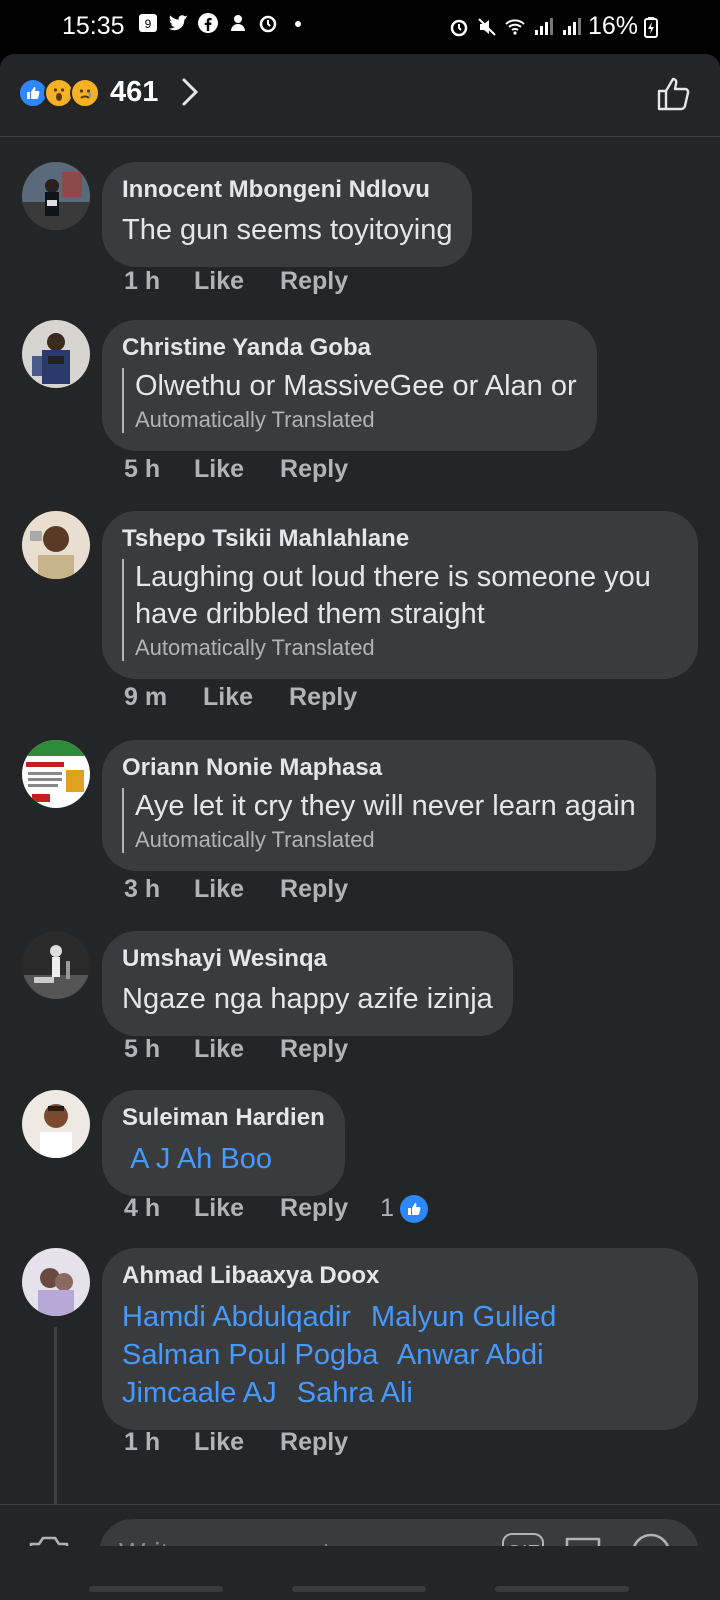 This screenshot has height=1600, width=720. What do you see at coordinates (307, 999) in the screenshot?
I see `comment-text: Ngaze nga happy azife izinja` at bounding box center [307, 999].